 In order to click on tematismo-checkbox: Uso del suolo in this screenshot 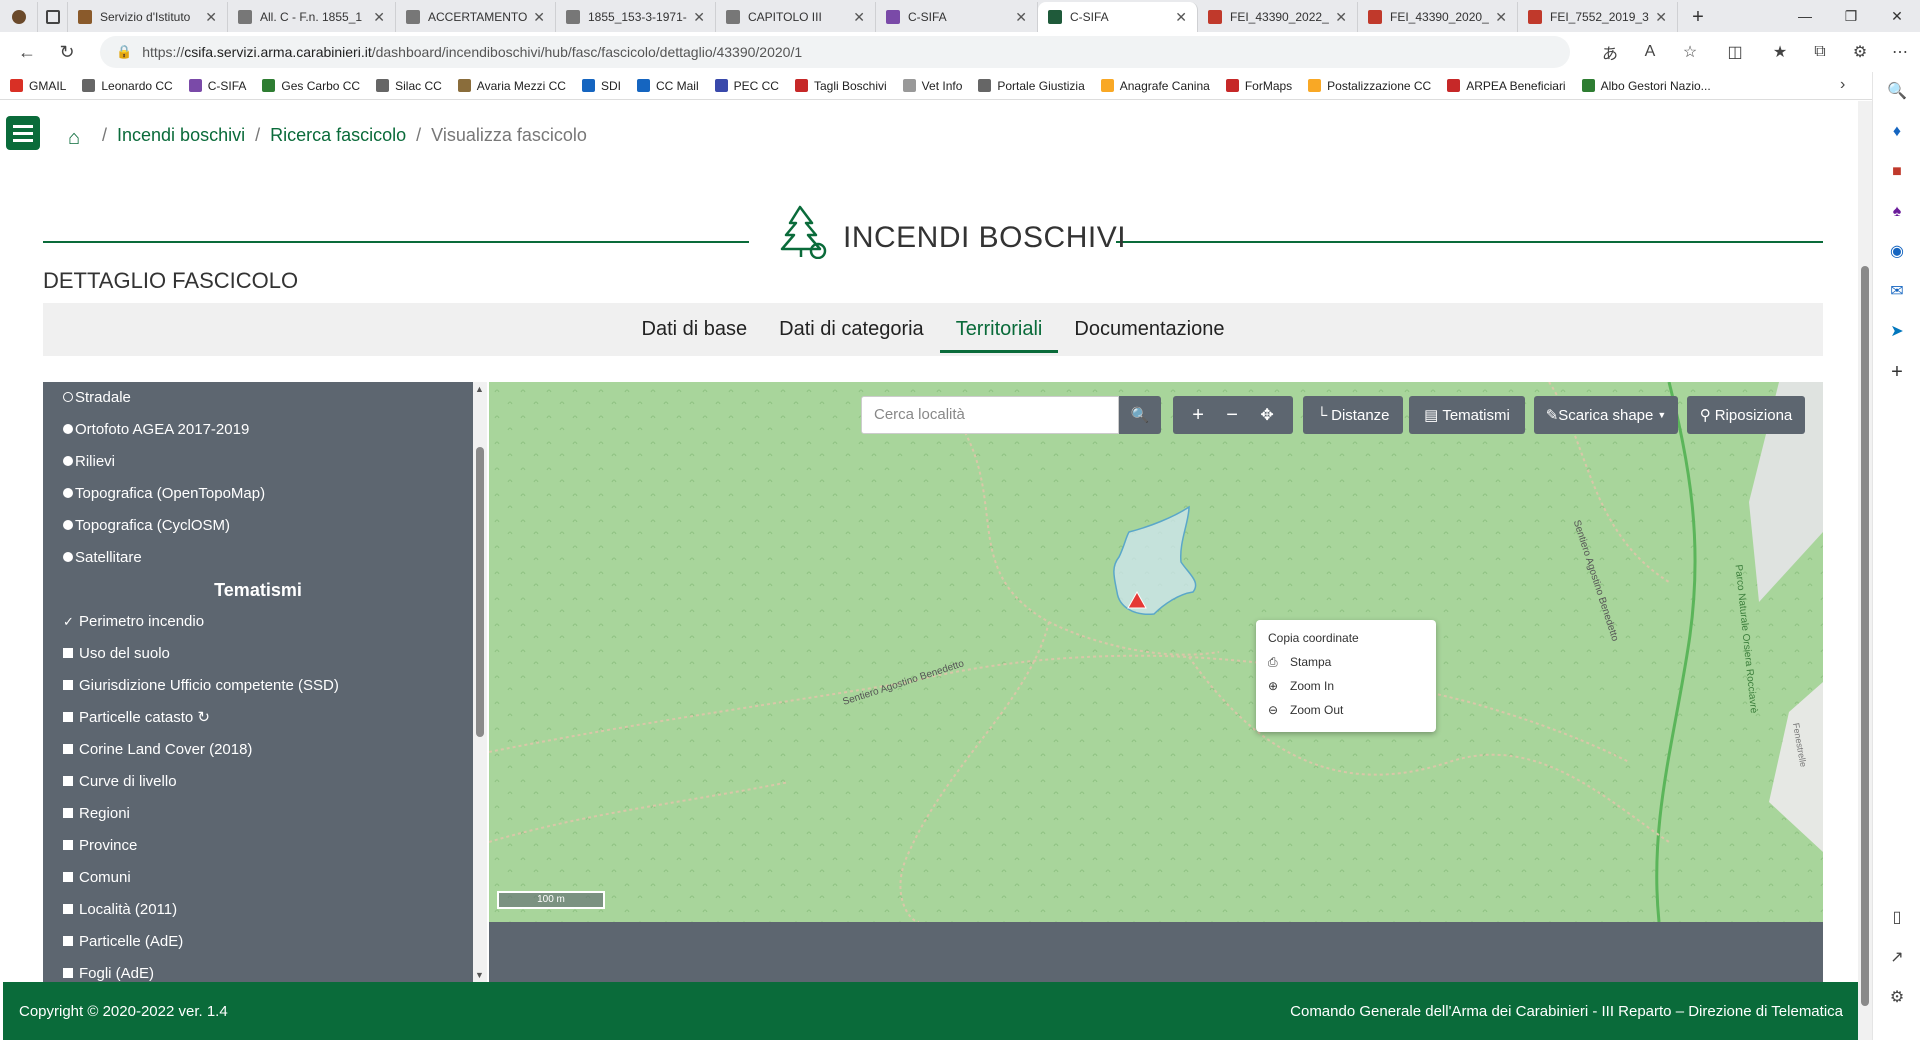, I will do `click(258, 654)`.